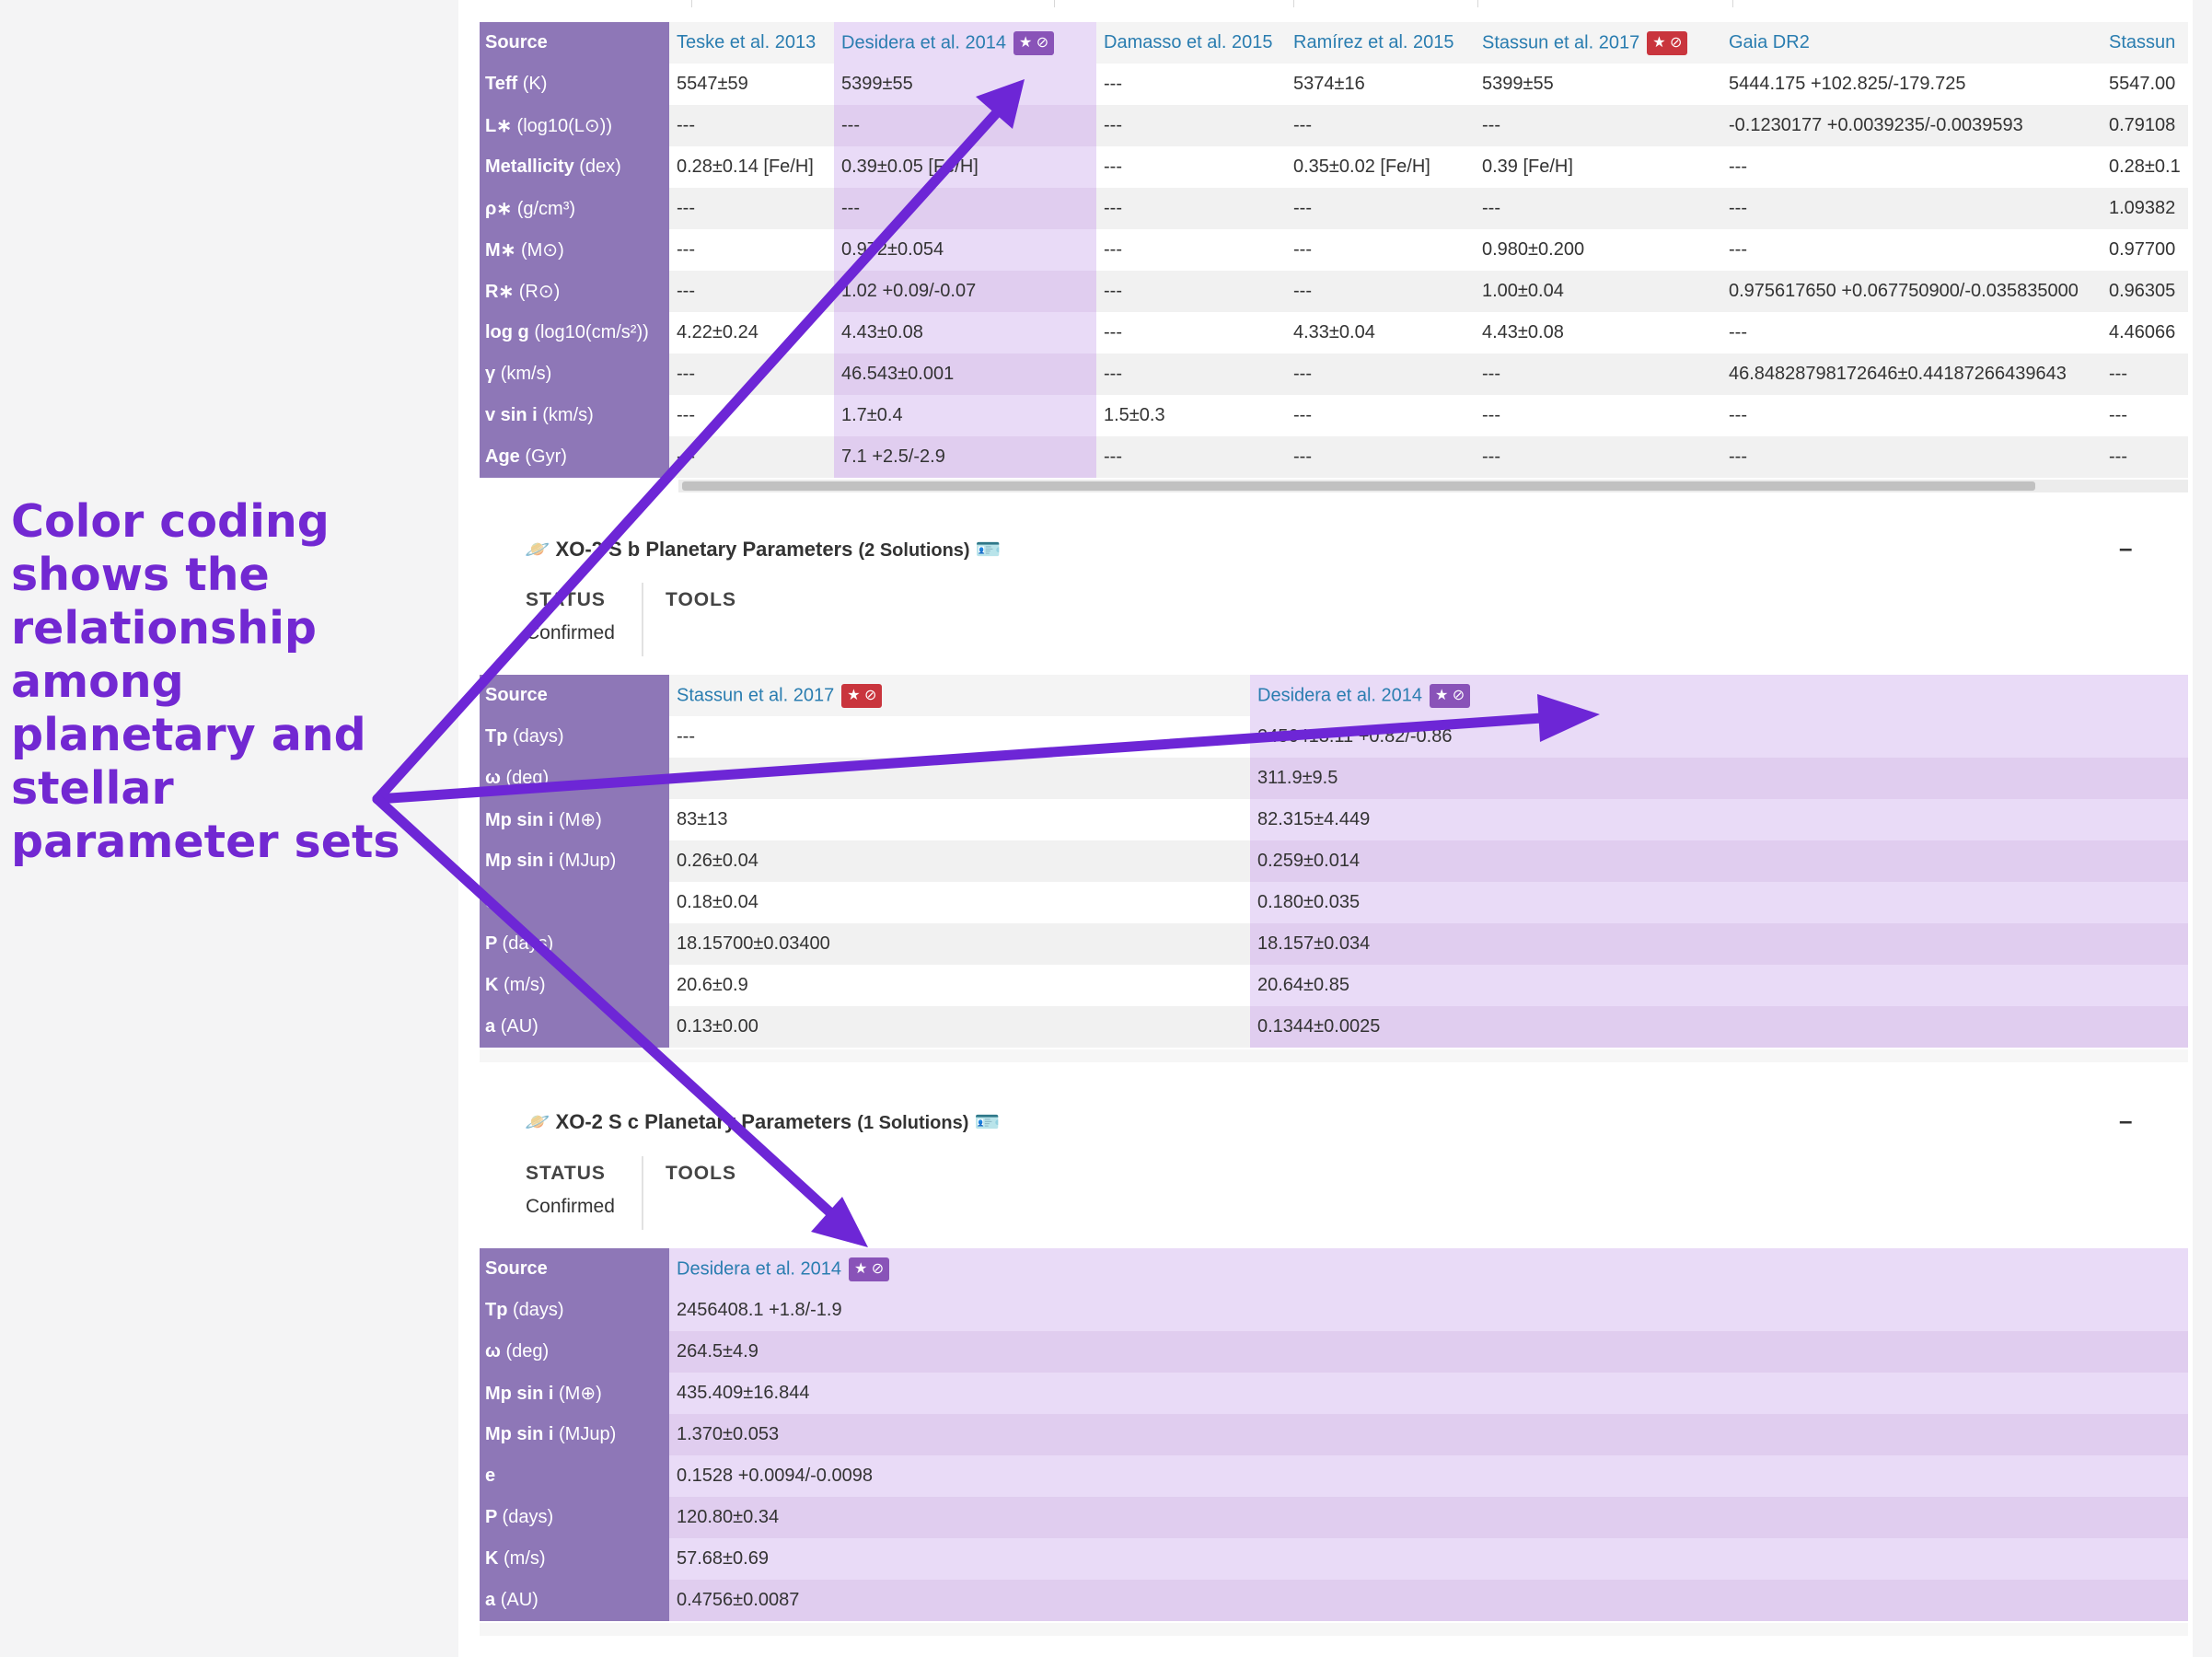 The image size is (2212, 1657). What do you see at coordinates (527, 1351) in the screenshot?
I see `parameter-unit: (deg)` at bounding box center [527, 1351].